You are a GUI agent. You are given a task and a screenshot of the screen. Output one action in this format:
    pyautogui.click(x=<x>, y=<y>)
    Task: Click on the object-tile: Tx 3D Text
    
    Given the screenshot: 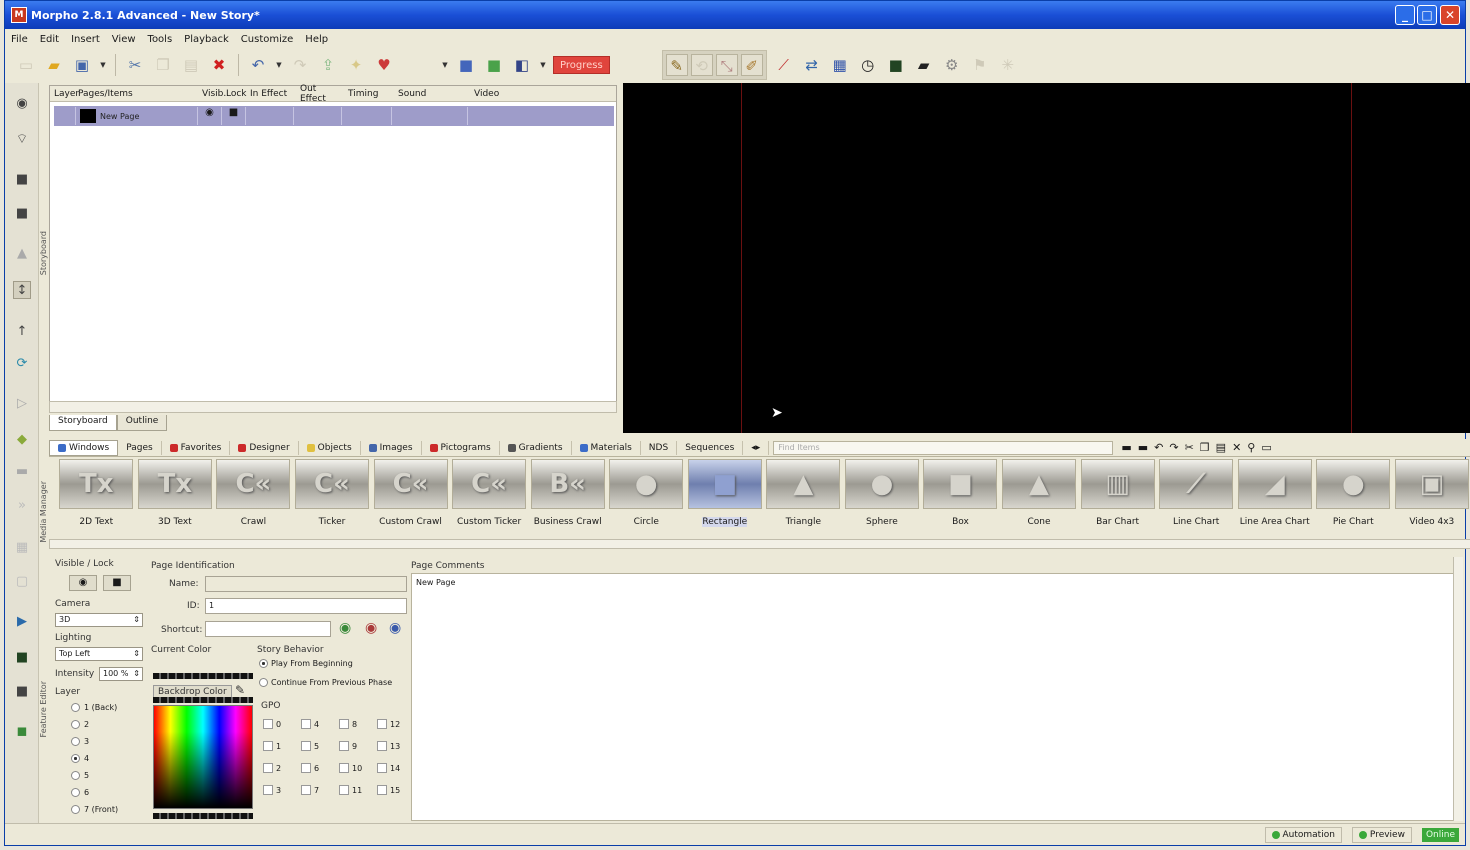 What is the action you would take?
    pyautogui.click(x=175, y=498)
    